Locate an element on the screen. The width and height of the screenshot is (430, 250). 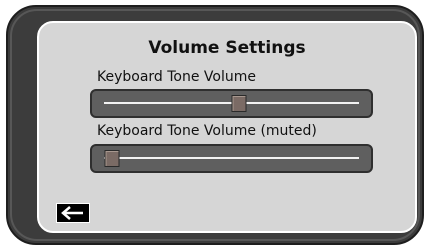
keyboard-tone-volume-slider is located at coordinates (231, 103).